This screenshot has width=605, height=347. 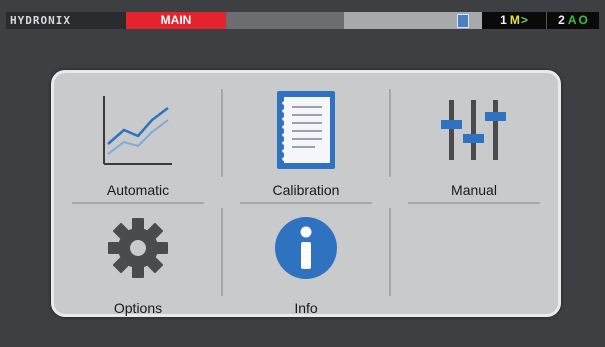 I want to click on status-bar: HYDRONIX MAIN 1 M > 2 A O, so click(x=302, y=20).